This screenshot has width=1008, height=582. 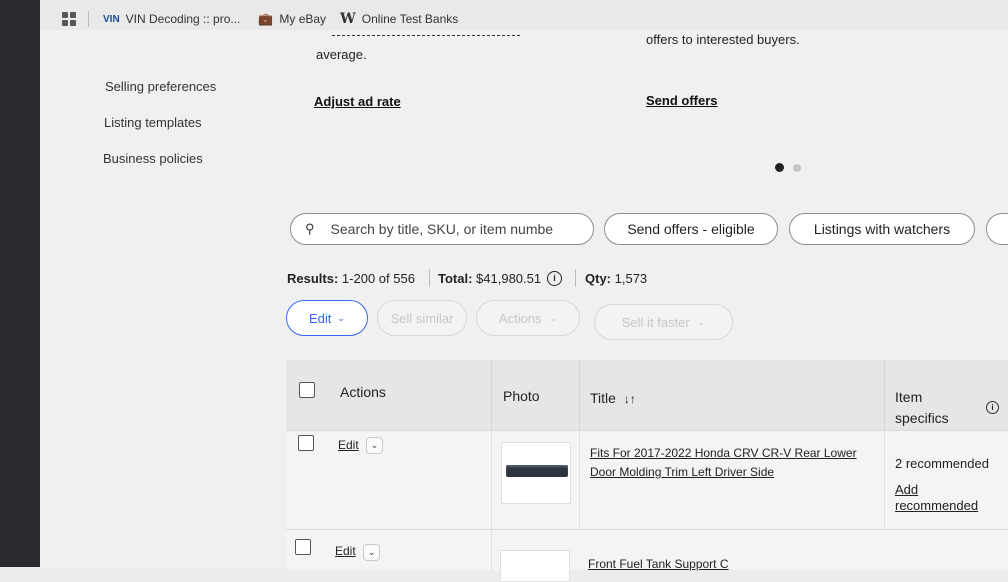 I want to click on total-value: $41,980.51, so click(x=509, y=278).